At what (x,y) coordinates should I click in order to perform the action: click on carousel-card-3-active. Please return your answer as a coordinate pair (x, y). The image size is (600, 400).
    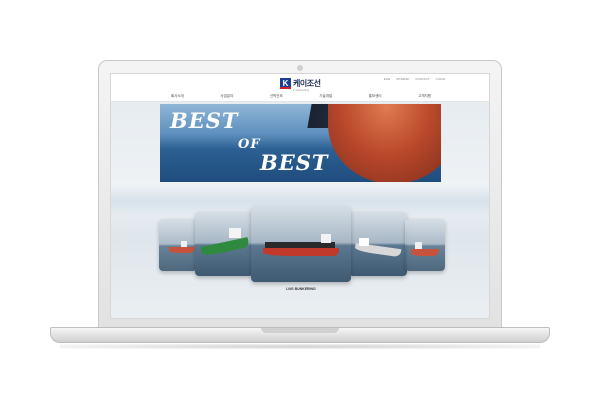
    Looking at the image, I should click on (301, 244).